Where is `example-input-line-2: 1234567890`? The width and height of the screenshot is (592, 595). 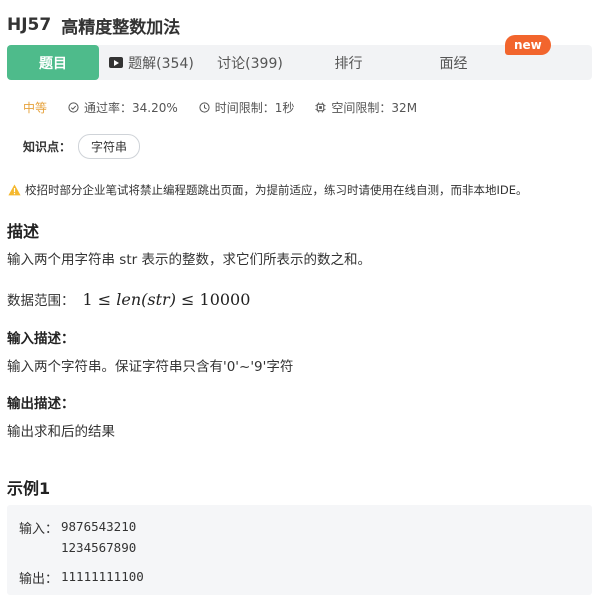
example-input-line-2: 1234567890 is located at coordinates (99, 547).